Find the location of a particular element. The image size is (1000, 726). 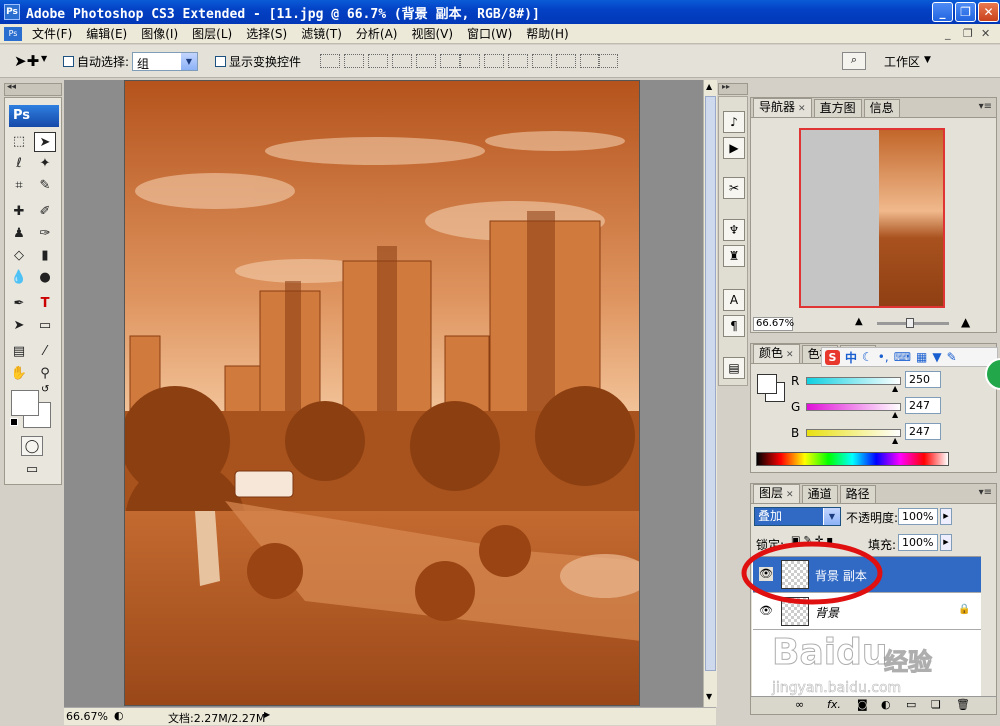

fill-slider-arrow-icon: ▶ is located at coordinates (946, 542).